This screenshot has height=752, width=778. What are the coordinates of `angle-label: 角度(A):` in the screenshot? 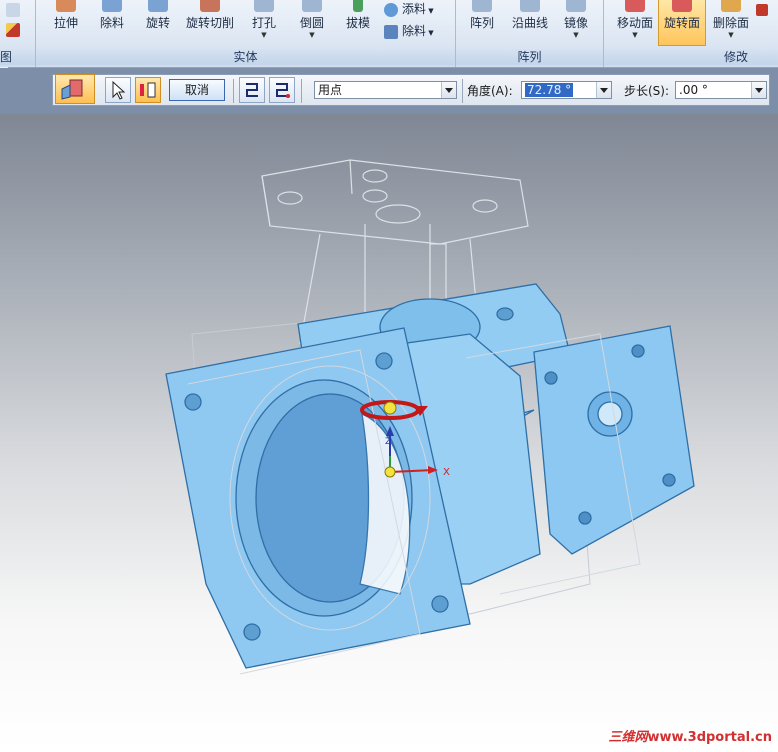 It's located at (490, 91).